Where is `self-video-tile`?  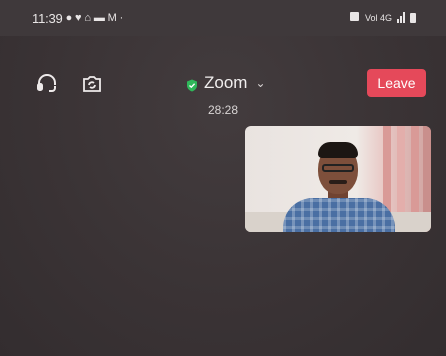
self-video-tile is located at coordinates (338, 179).